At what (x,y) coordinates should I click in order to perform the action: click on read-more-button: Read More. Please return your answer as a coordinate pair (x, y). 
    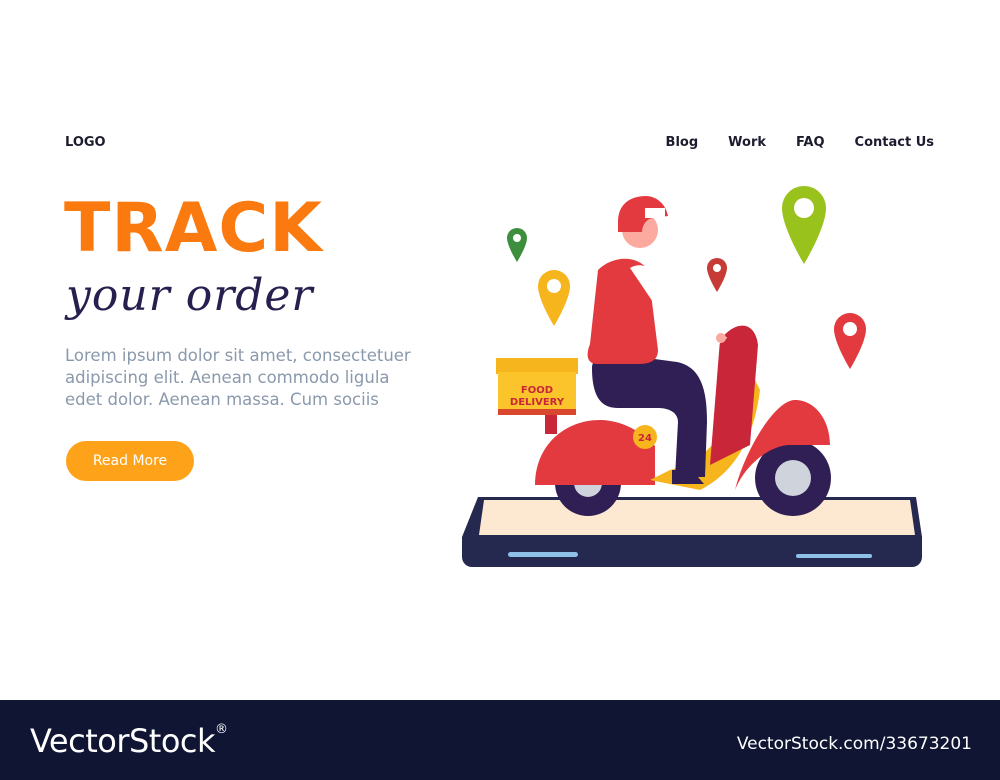
    Looking at the image, I should click on (130, 461).